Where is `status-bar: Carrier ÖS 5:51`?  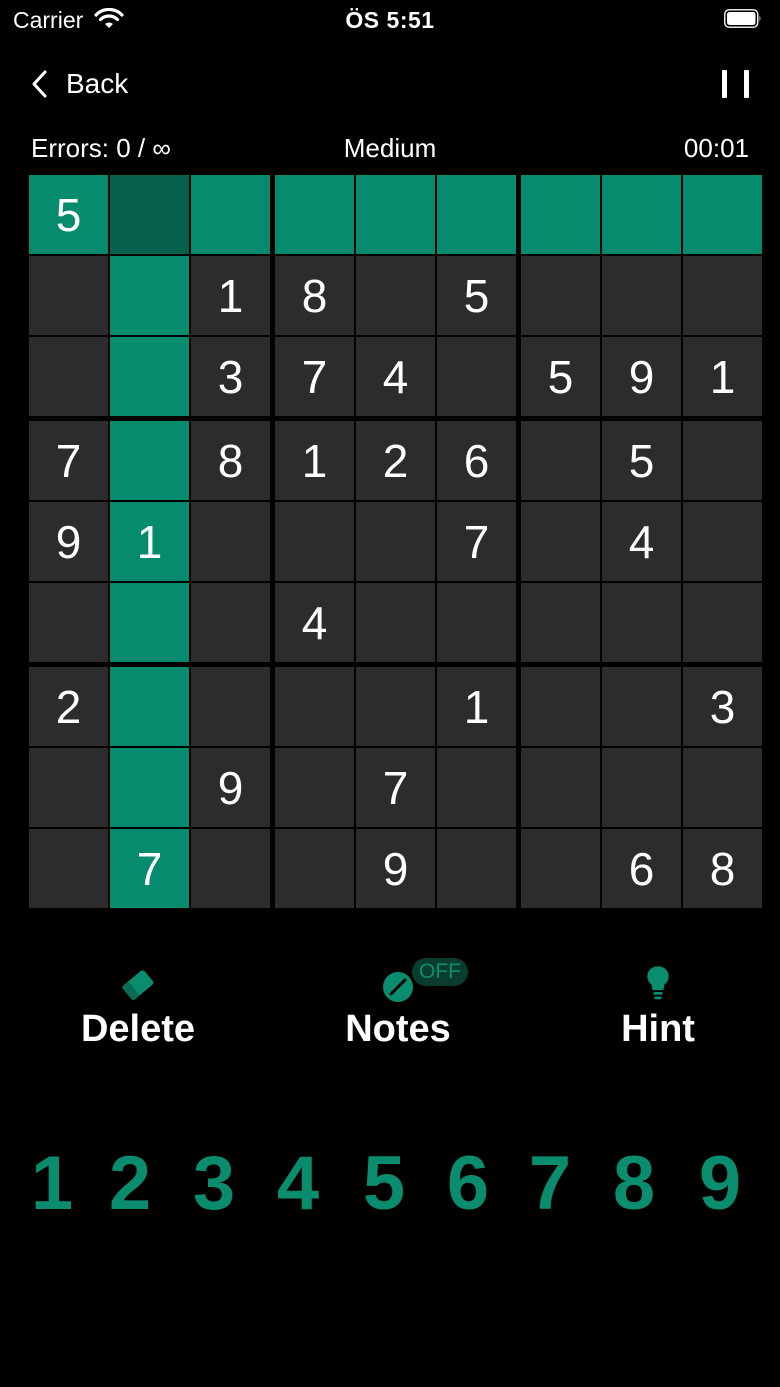
status-bar: Carrier ÖS 5:51 is located at coordinates (390, 20).